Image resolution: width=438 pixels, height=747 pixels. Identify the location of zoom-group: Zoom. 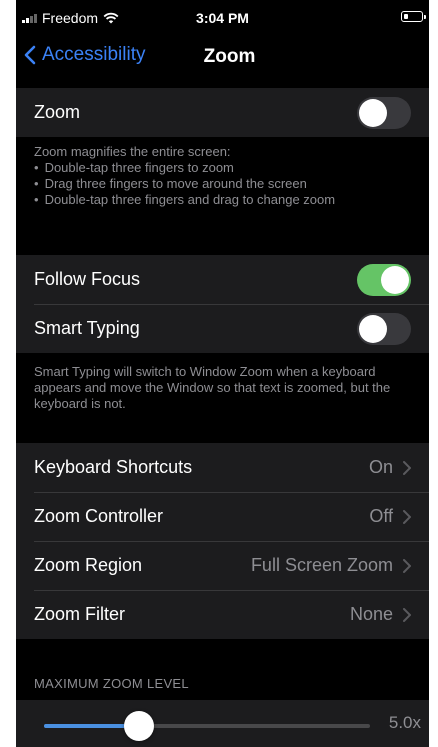
(222, 112).